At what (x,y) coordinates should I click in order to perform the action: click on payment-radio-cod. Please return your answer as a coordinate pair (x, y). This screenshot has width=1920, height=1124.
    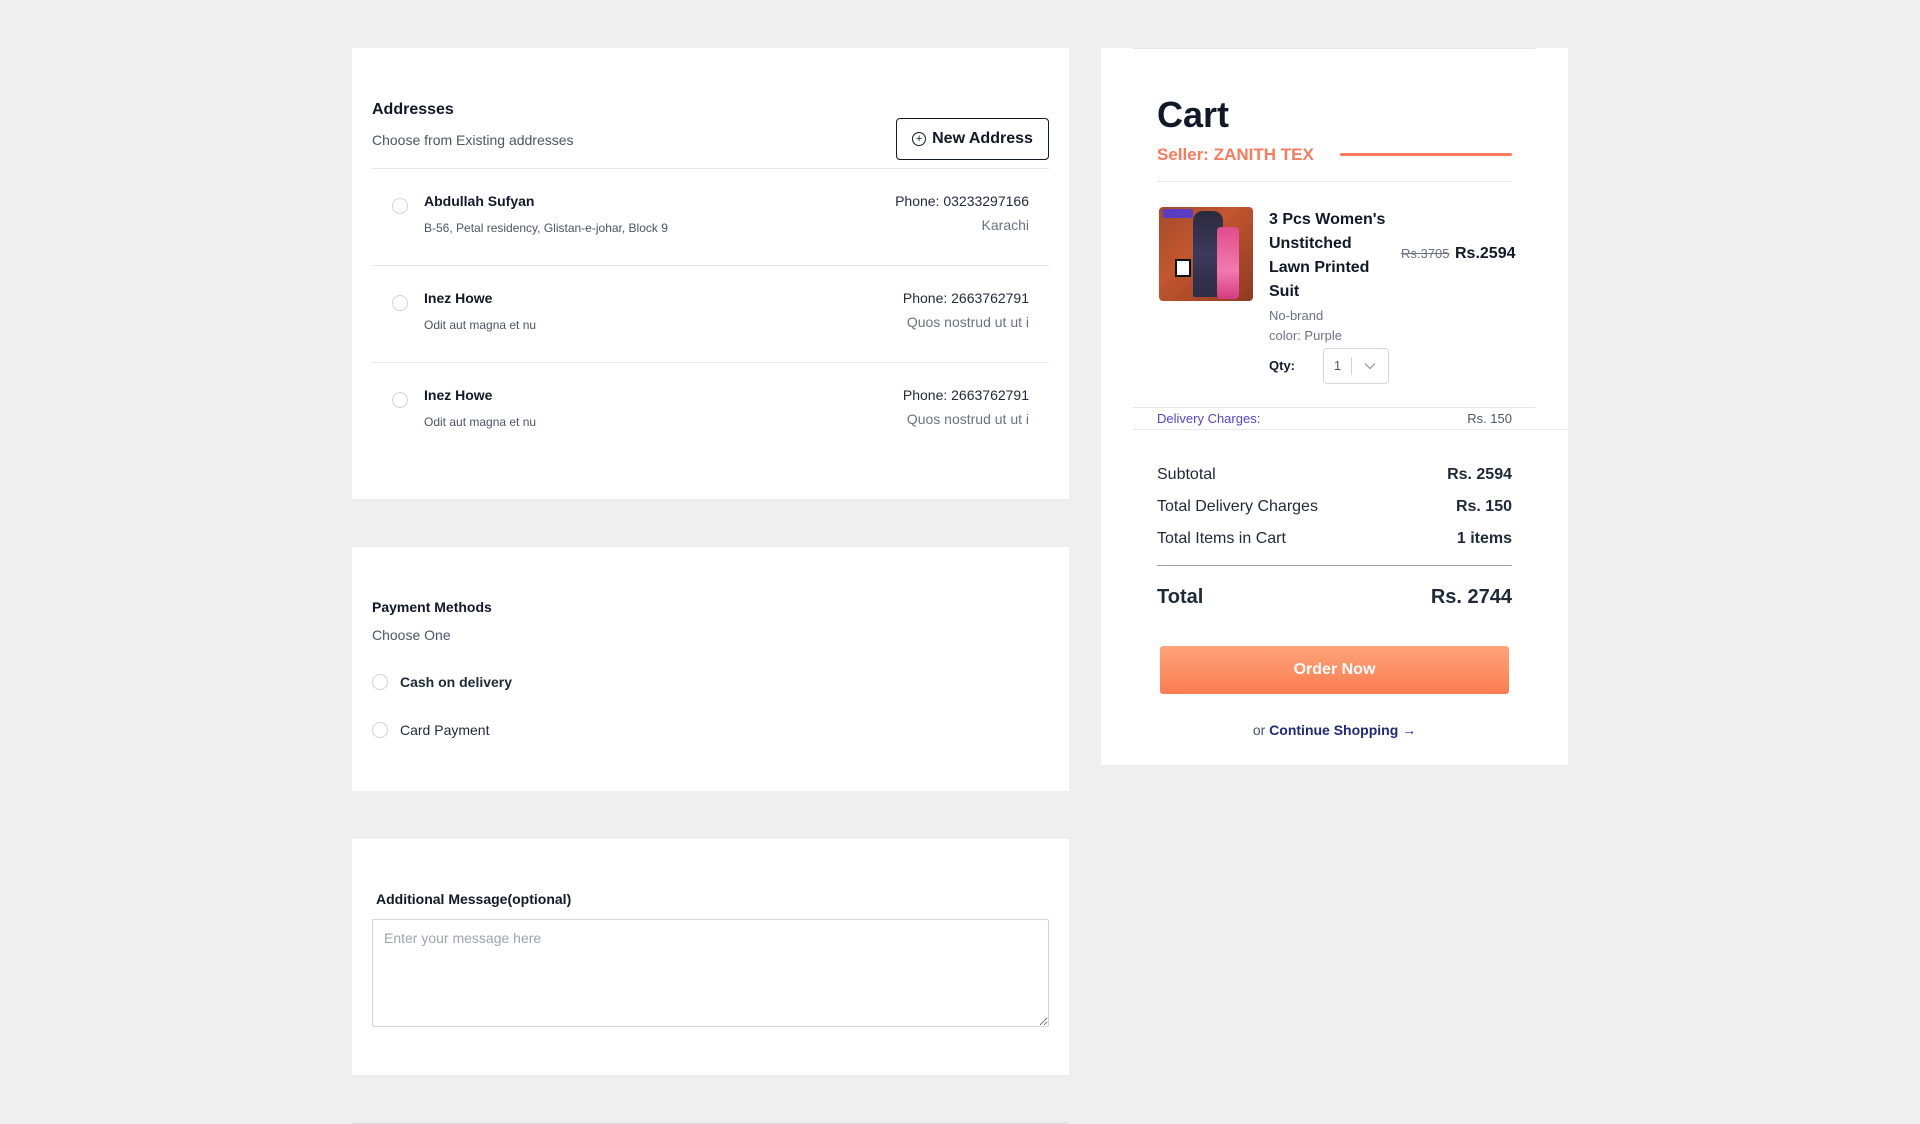
    Looking at the image, I should click on (380, 682).